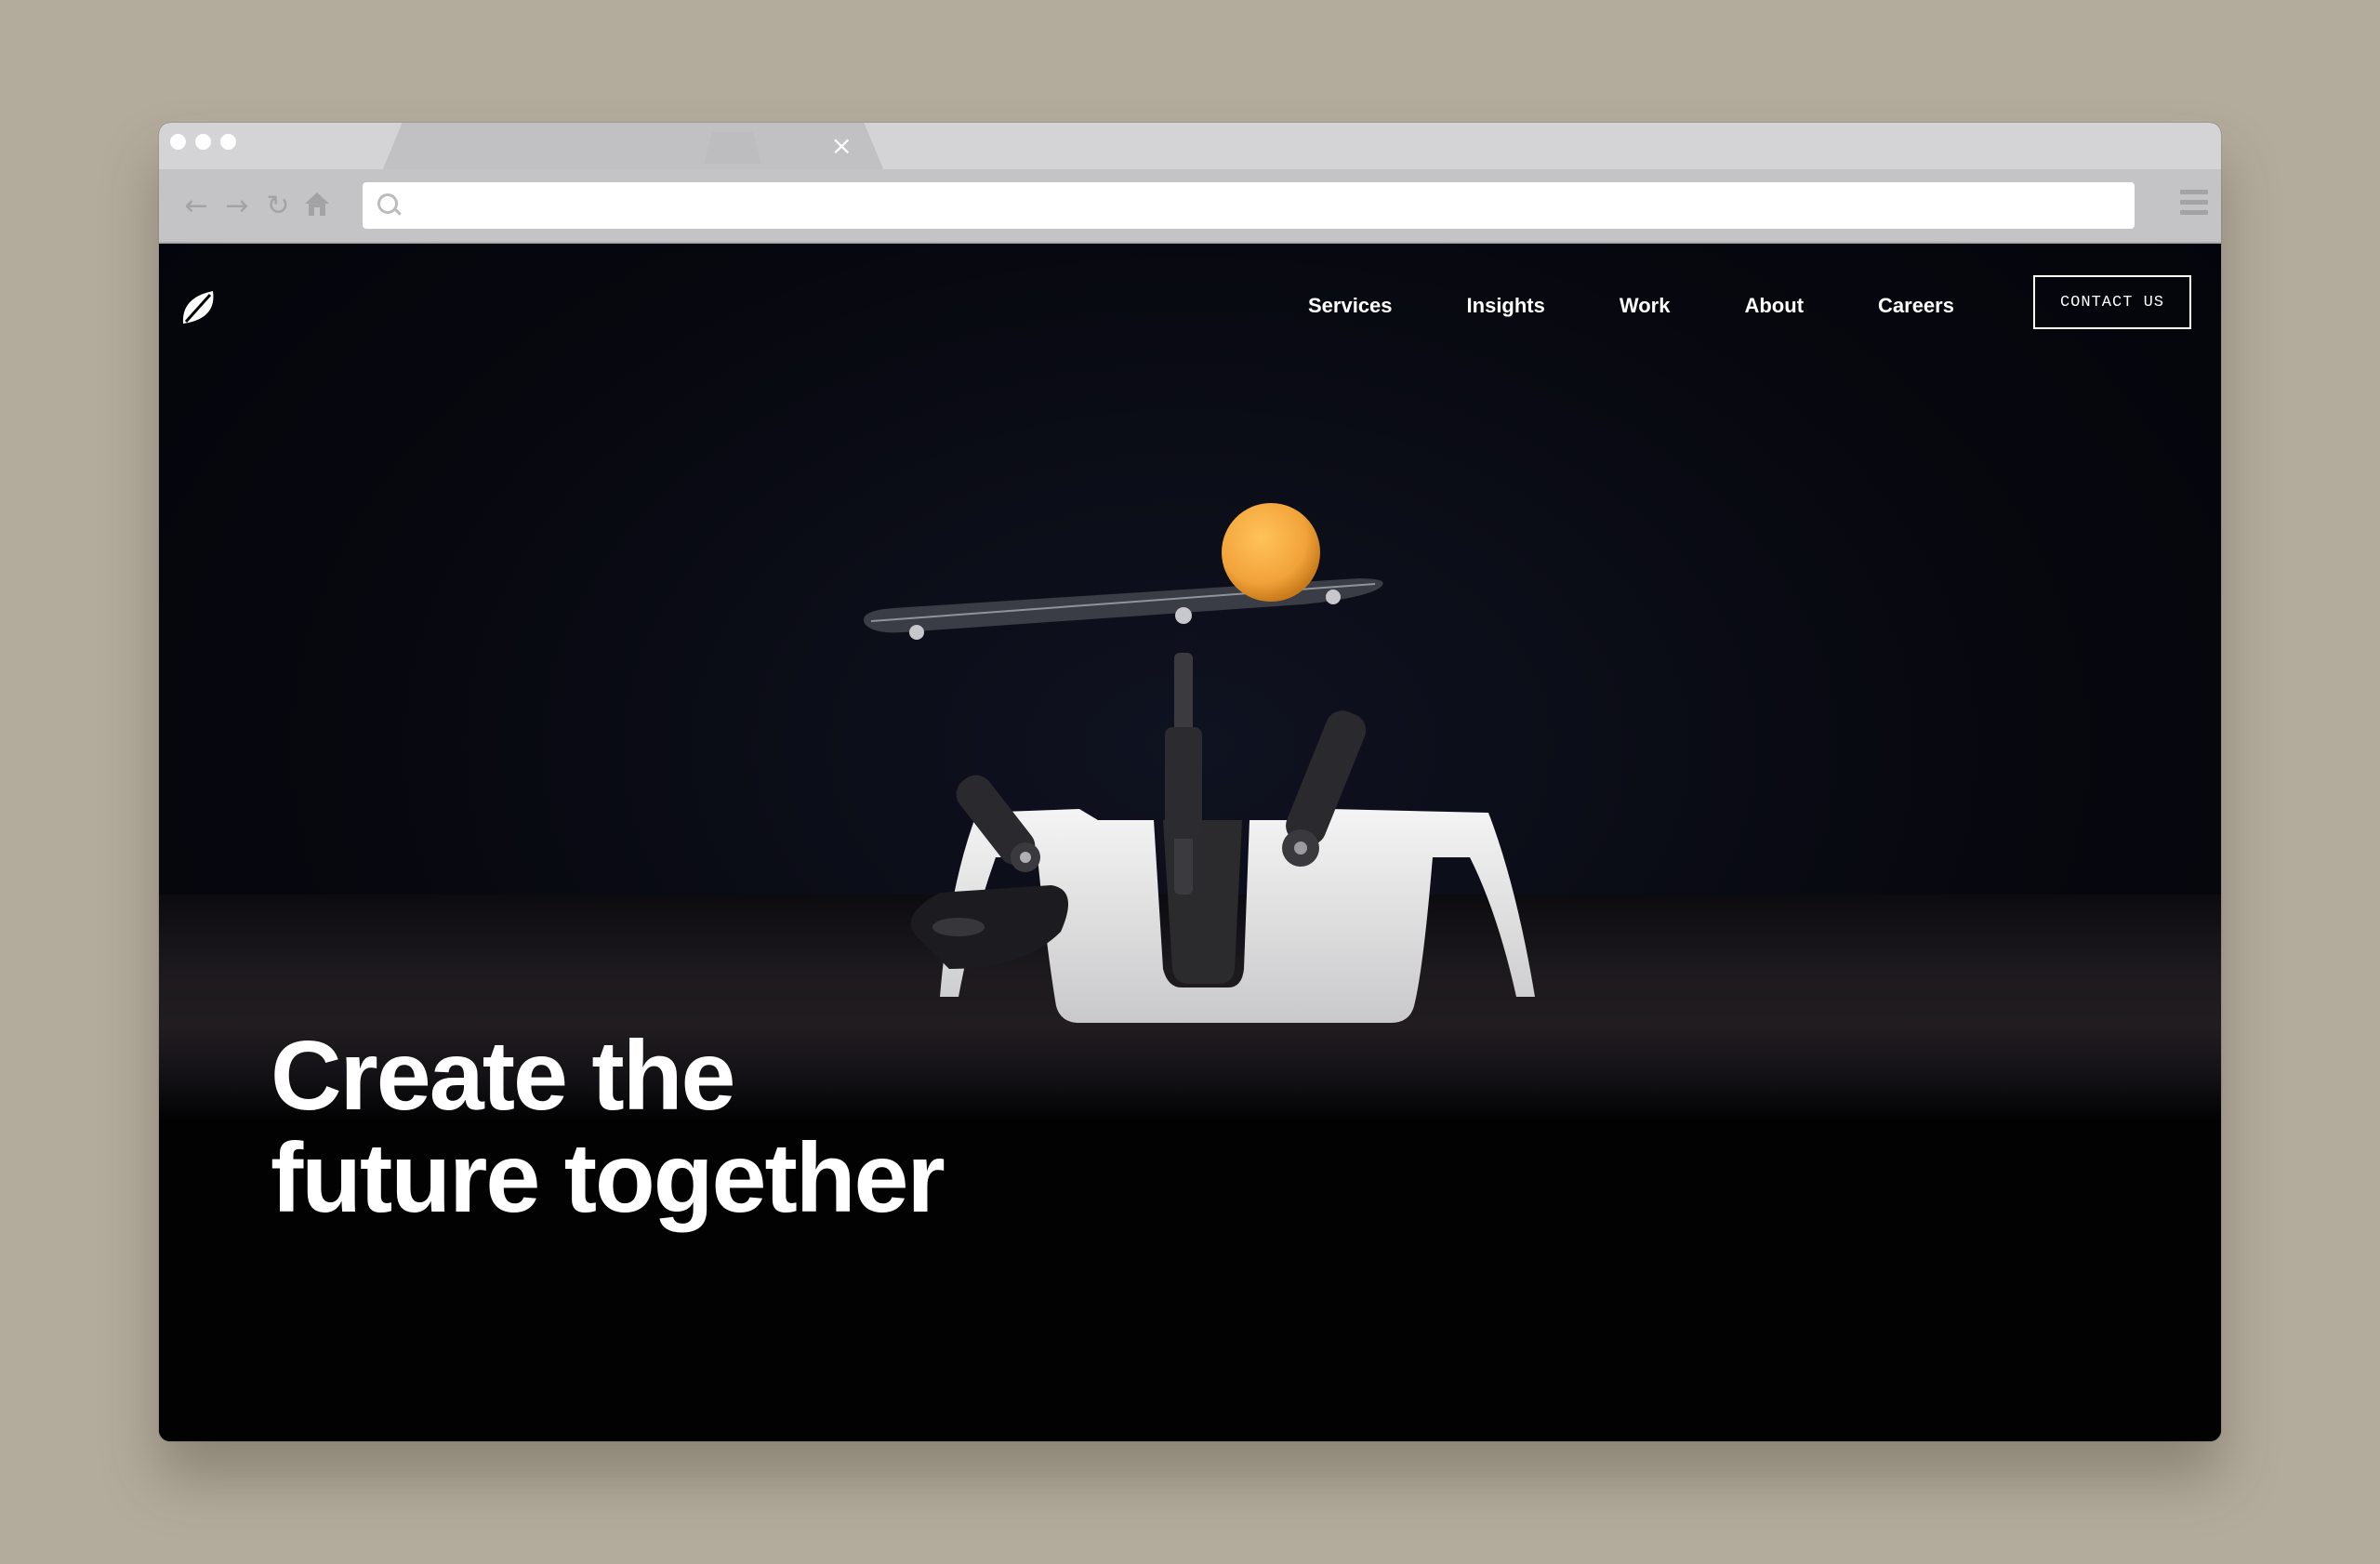 The width and height of the screenshot is (2380, 1564). Describe the element at coordinates (1645, 306) in the screenshot. I see `nav-work: Work` at that location.